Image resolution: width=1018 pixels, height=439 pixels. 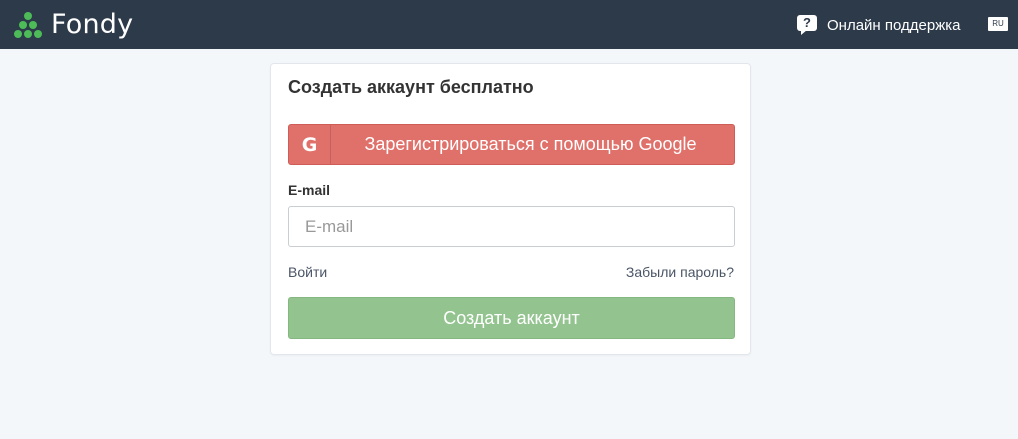 What do you see at coordinates (411, 87) in the screenshot?
I see `card-title: Создать аккаунт бесплатно` at bounding box center [411, 87].